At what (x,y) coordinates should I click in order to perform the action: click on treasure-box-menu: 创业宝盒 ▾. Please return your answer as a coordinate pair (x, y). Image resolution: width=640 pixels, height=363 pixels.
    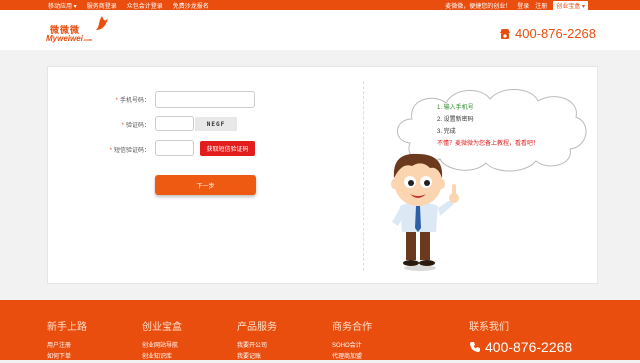
    Looking at the image, I should click on (570, 5).